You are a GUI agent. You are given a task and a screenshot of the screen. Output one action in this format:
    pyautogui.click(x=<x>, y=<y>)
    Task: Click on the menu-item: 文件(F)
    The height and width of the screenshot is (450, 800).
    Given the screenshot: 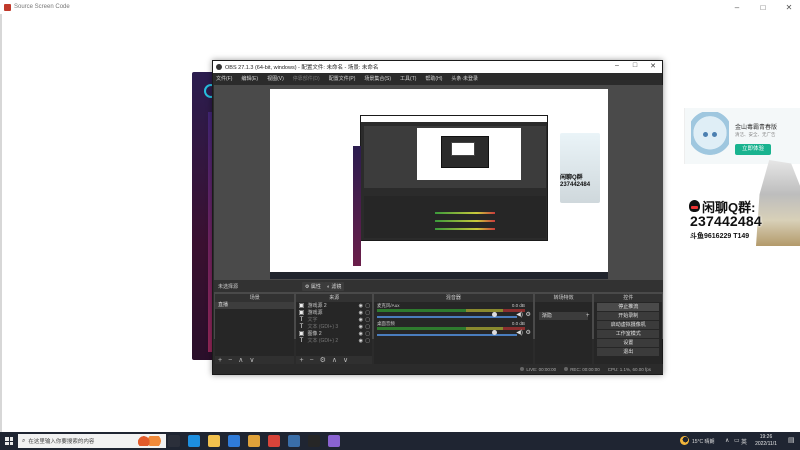 What is the action you would take?
    pyautogui.click(x=224, y=78)
    